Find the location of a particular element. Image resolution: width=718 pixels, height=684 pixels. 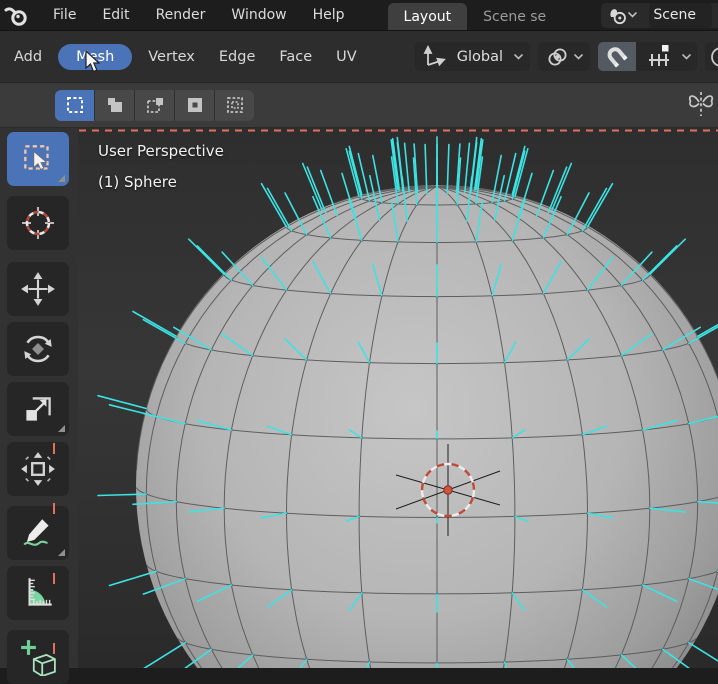

measure-tool is located at coordinates (38, 593).